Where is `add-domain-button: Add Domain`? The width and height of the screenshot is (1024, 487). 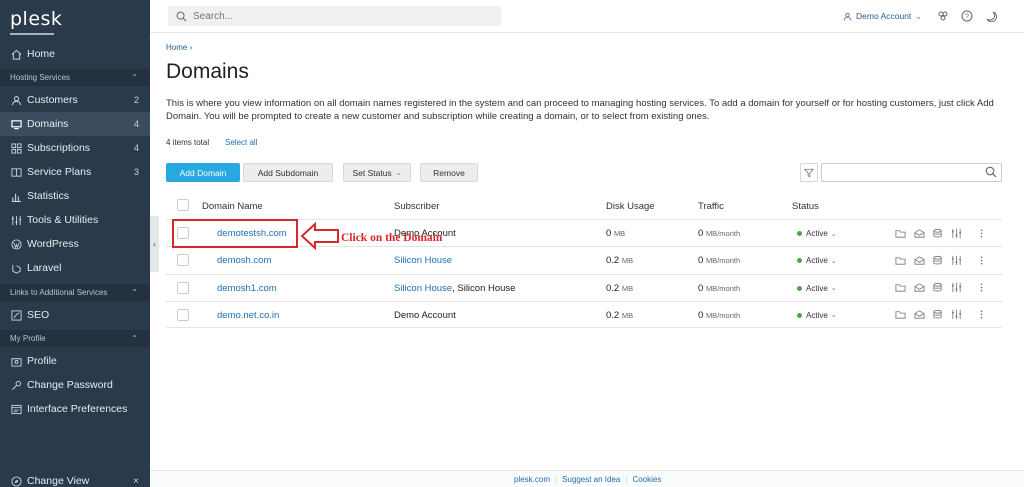 add-domain-button: Add Domain is located at coordinates (203, 172).